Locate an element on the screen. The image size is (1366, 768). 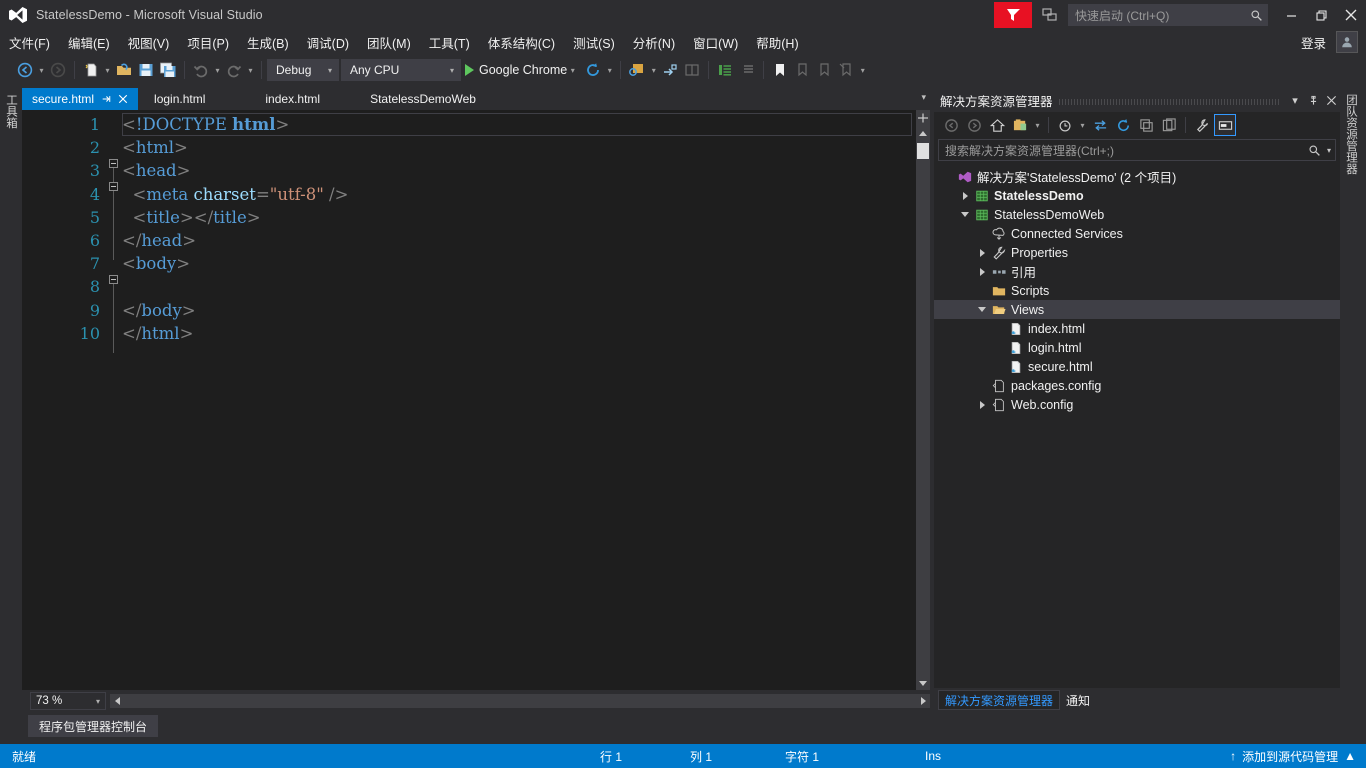
quick-launch-input: 快速启动 (Ctrl+Q) is located at coordinates (1168, 15).